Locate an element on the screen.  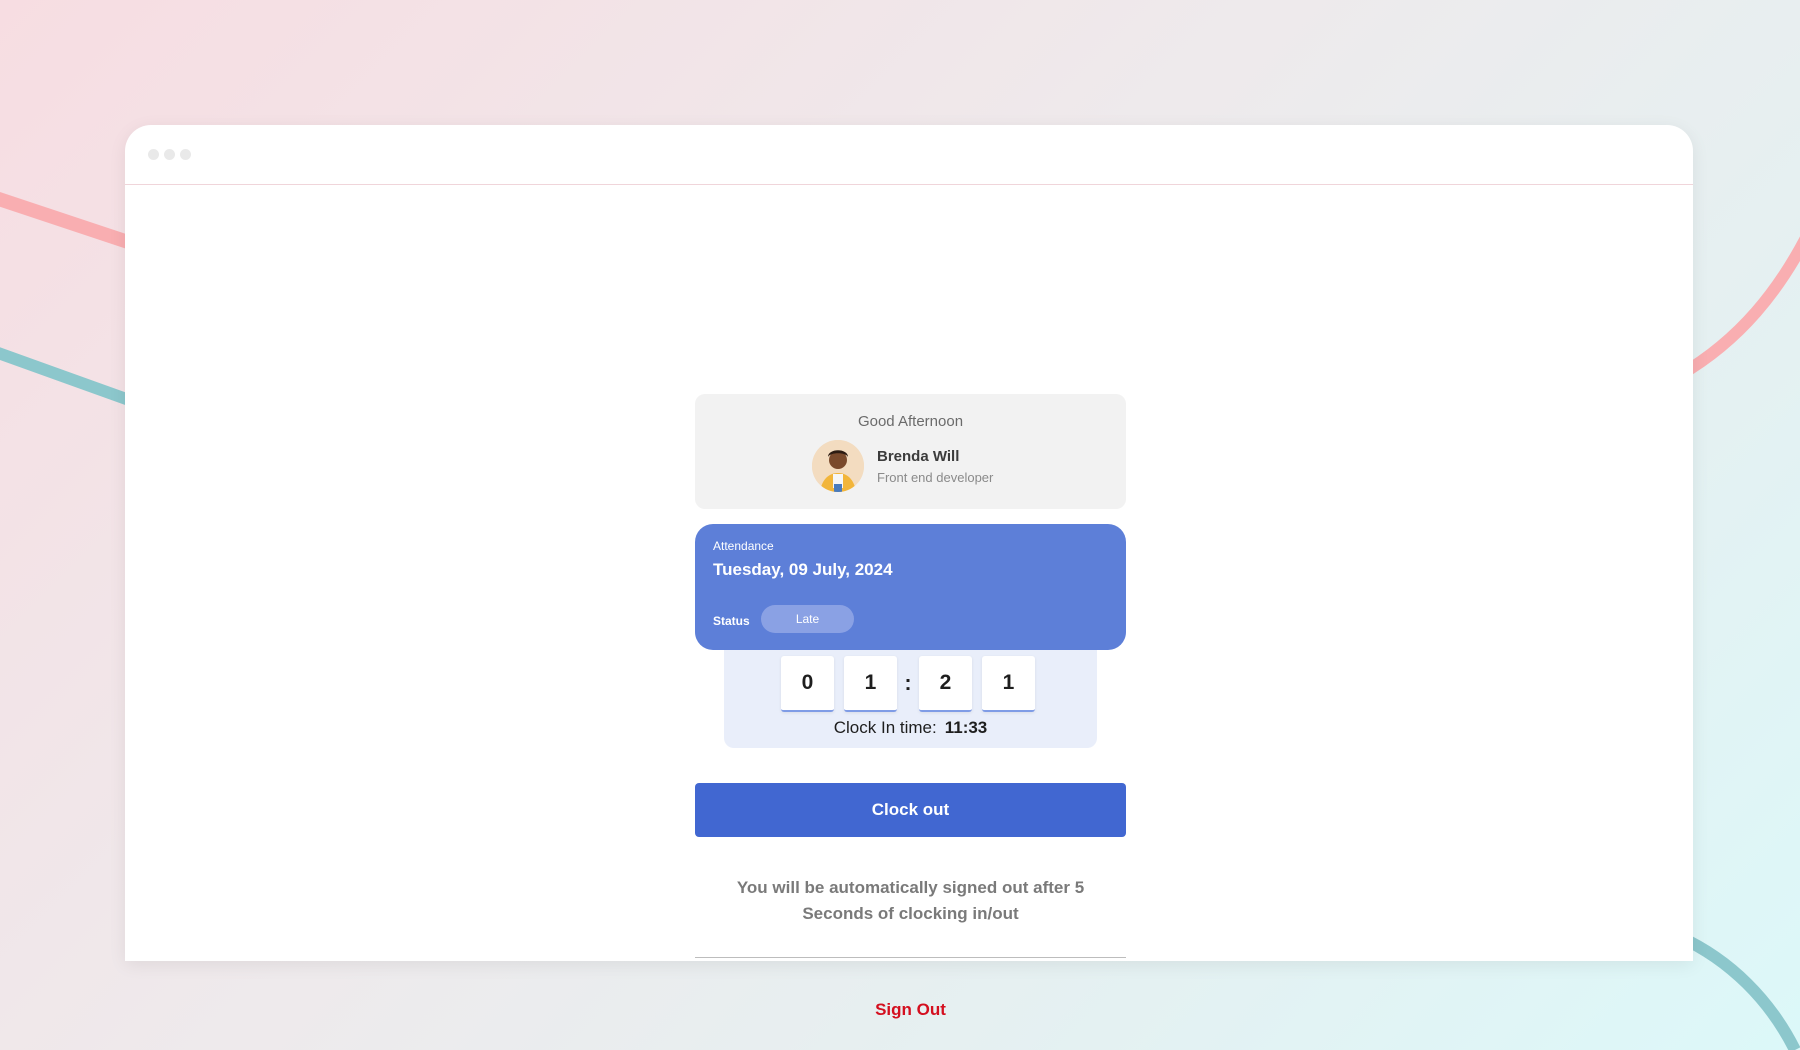
divider is located at coordinates (910, 957).